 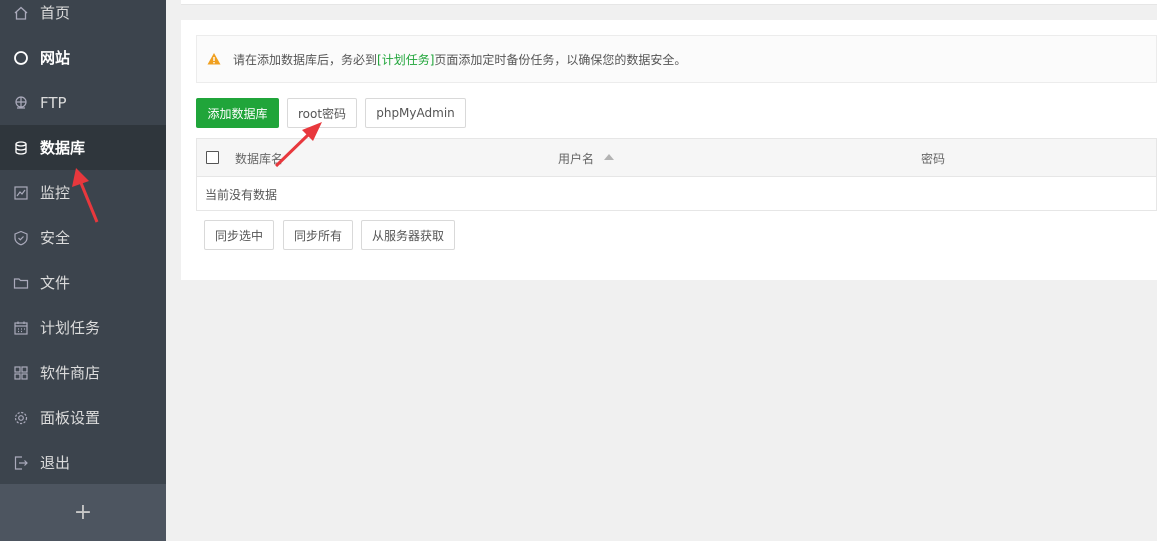 What do you see at coordinates (21, 283) in the screenshot?
I see `folder-icon` at bounding box center [21, 283].